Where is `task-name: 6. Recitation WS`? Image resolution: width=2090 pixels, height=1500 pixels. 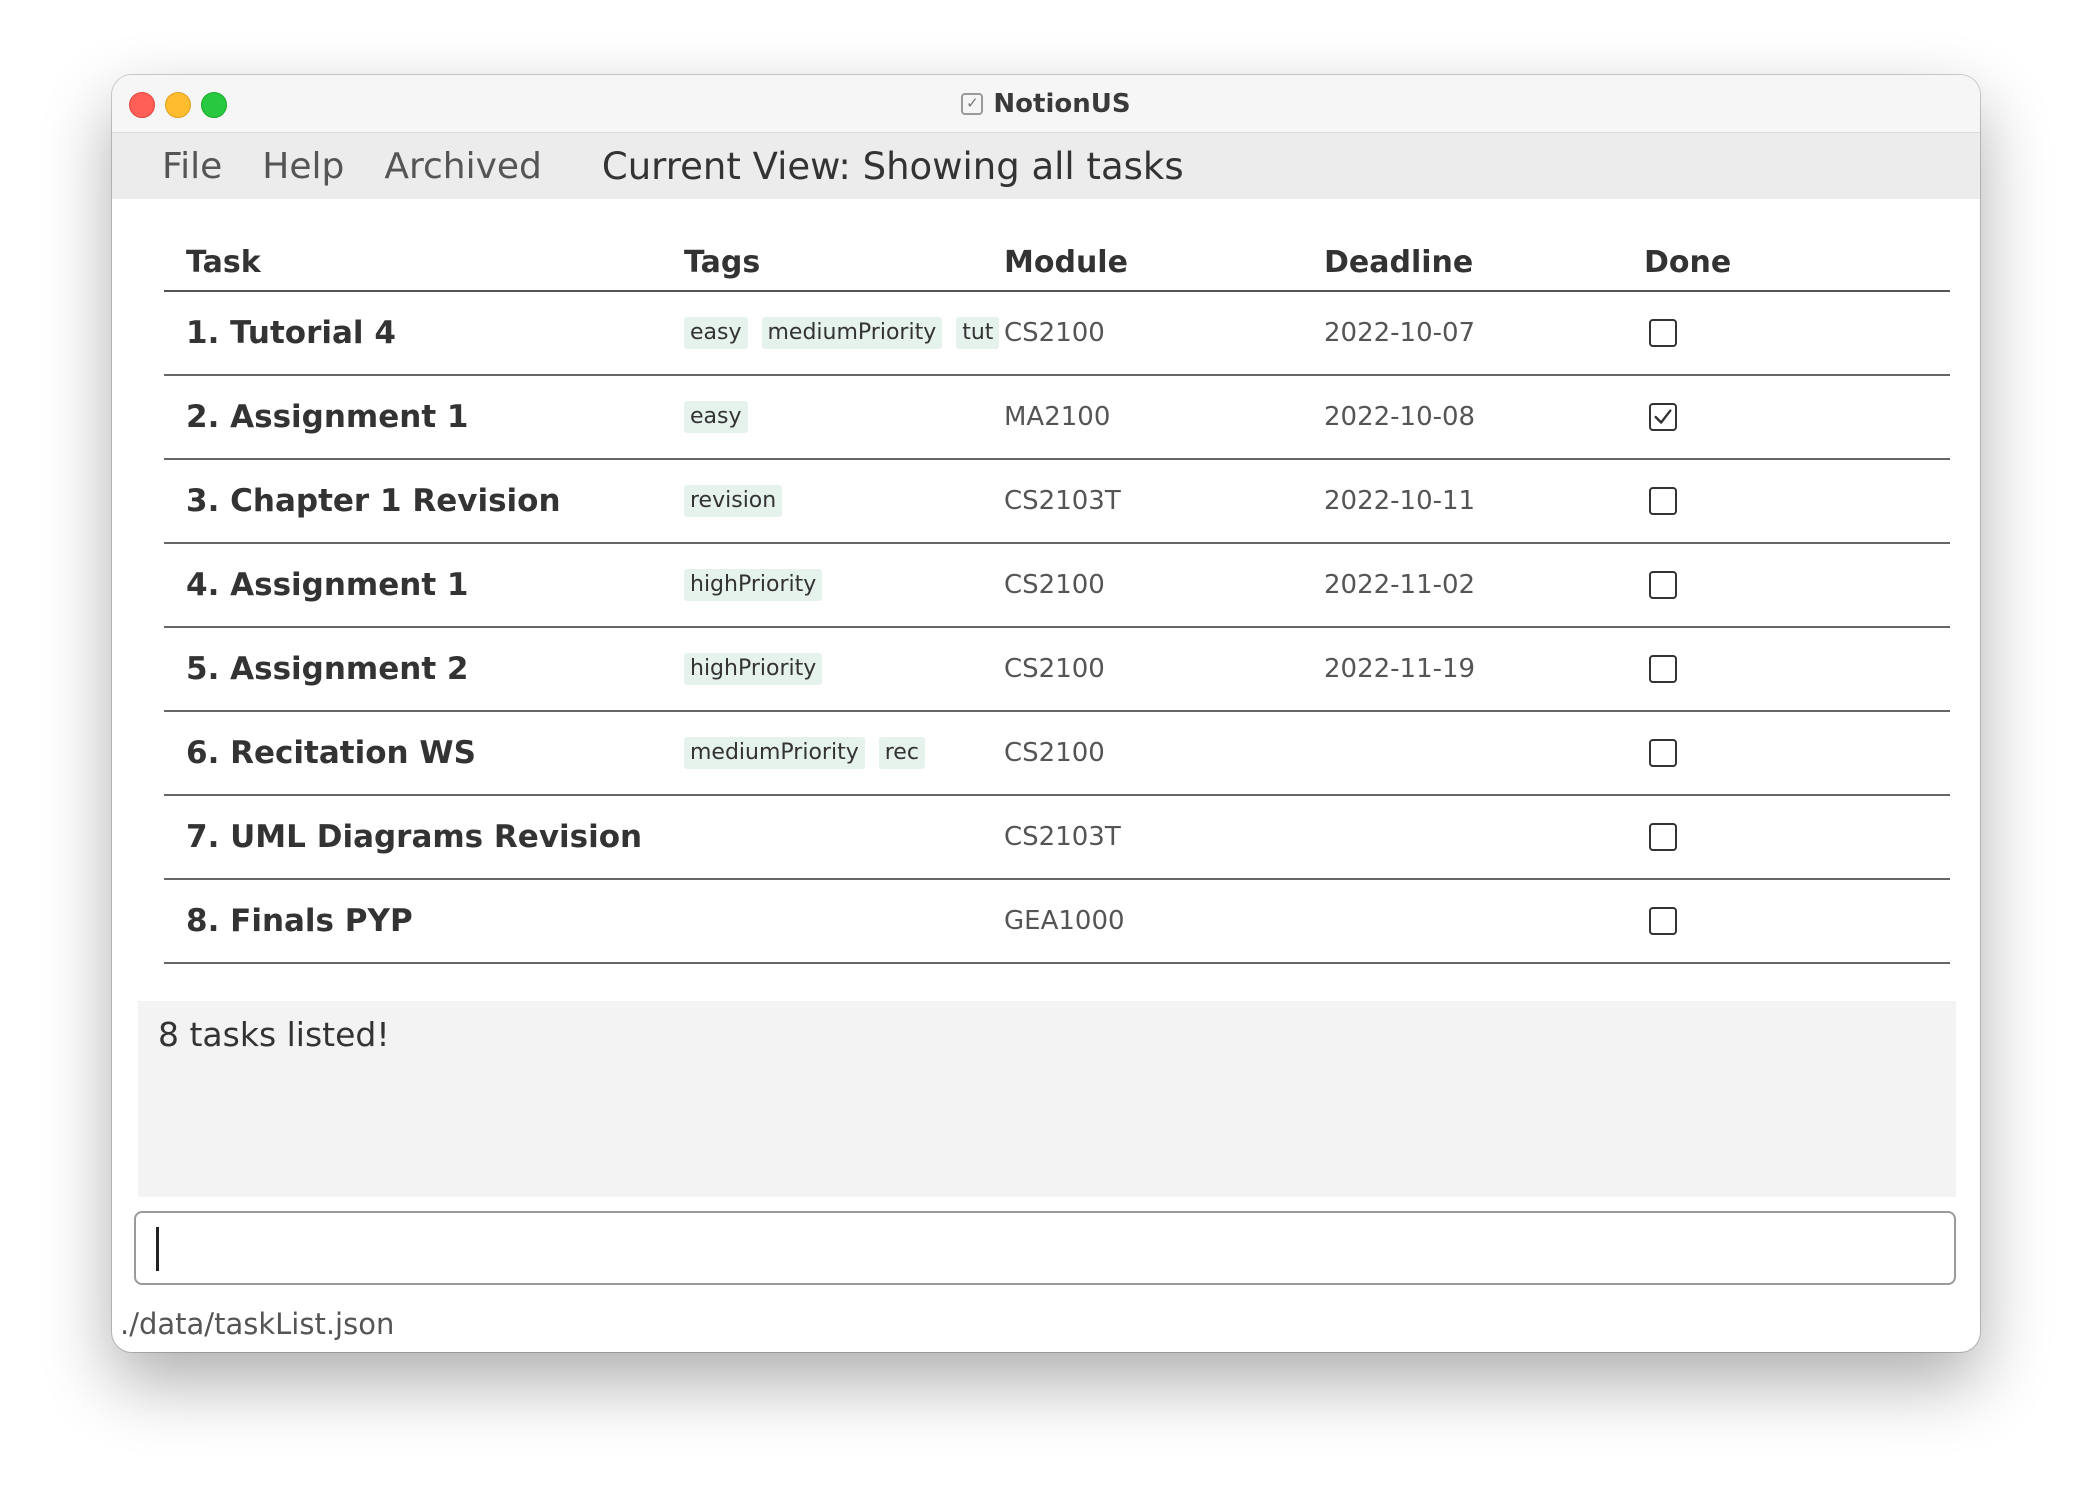
task-name: 6. Recitation WS is located at coordinates (331, 753).